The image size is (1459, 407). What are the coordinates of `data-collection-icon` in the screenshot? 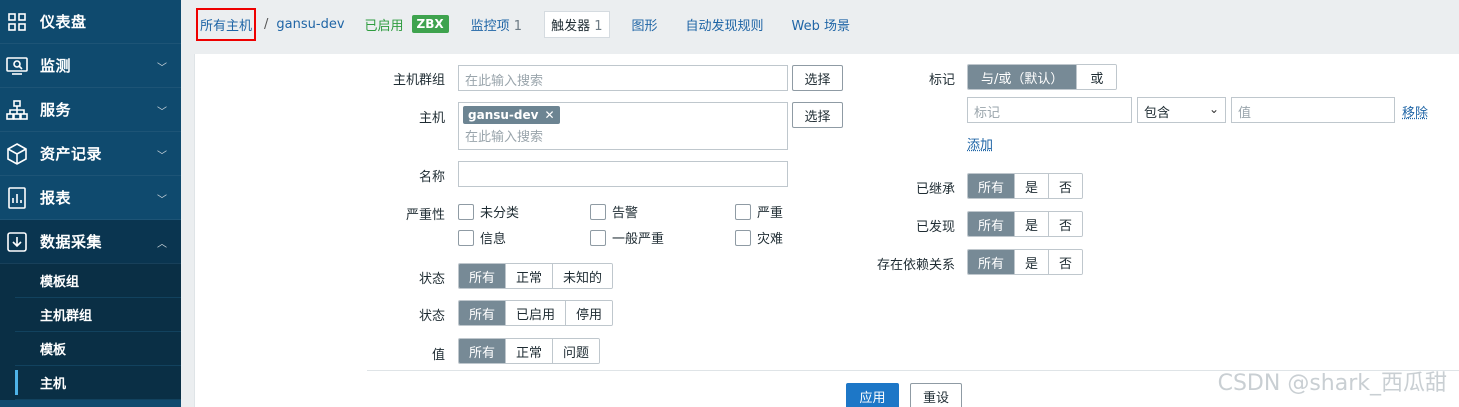 It's located at (17, 242).